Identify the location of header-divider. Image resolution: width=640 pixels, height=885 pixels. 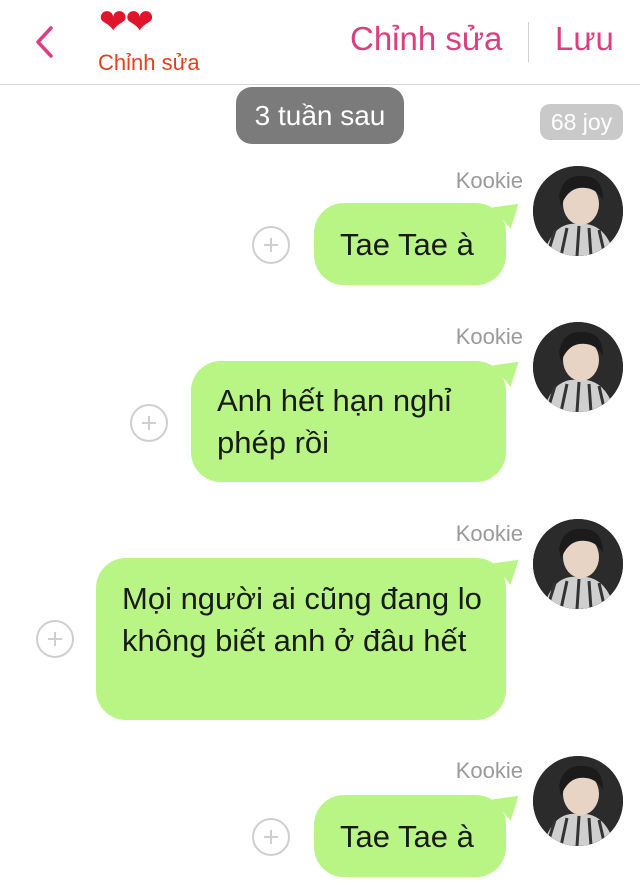
(528, 42).